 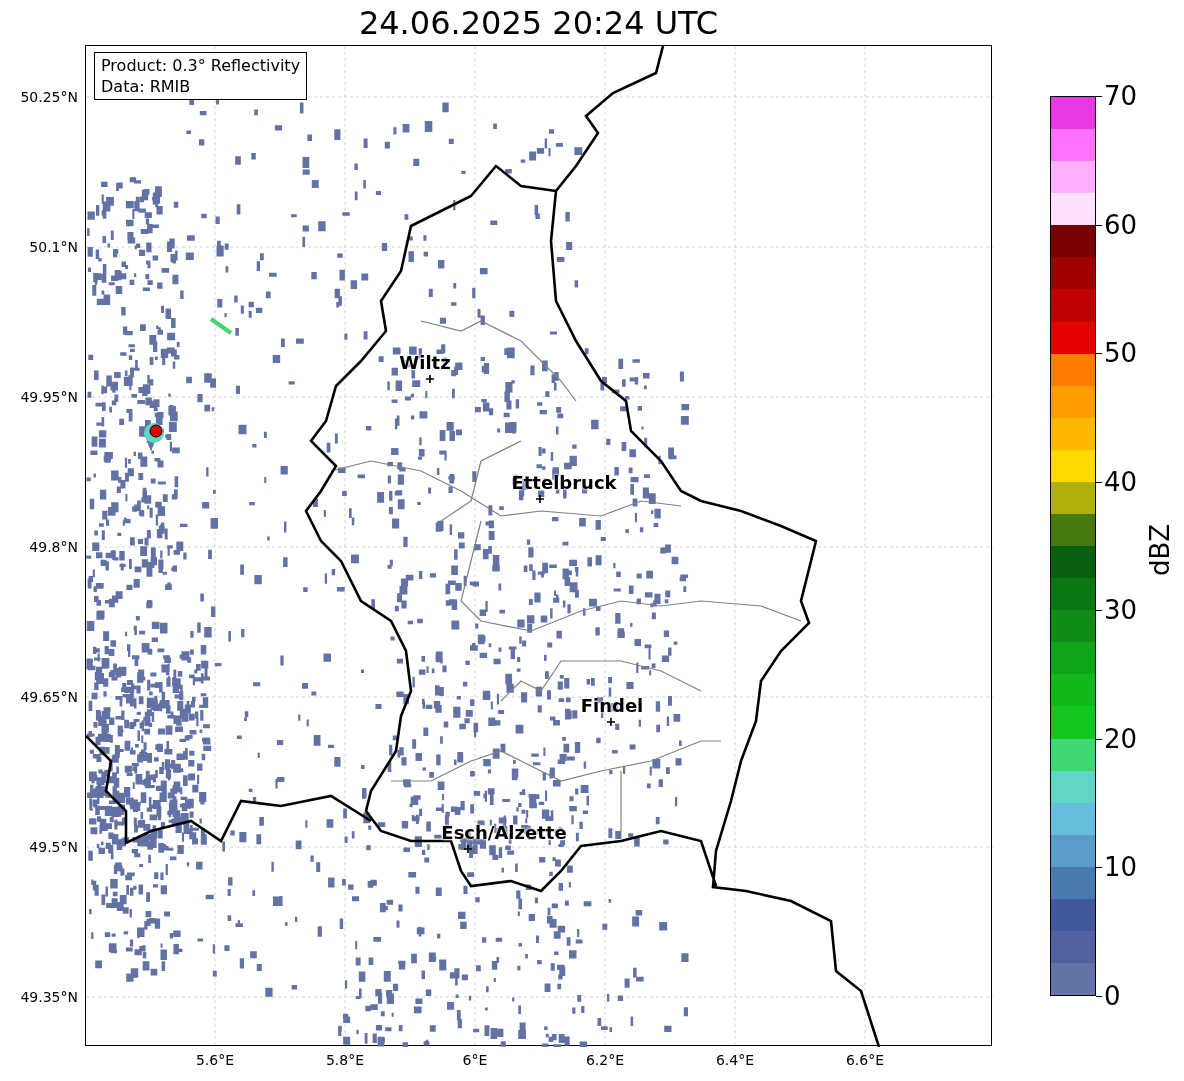 I want to click on longitude-label: 6.6°E, so click(x=865, y=1060).